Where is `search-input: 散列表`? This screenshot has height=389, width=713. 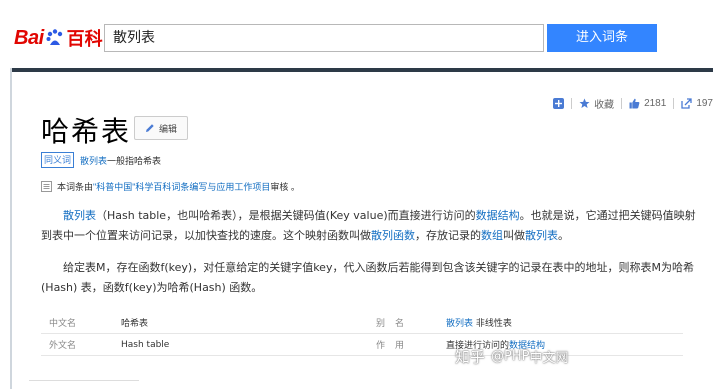
search-input: 散列表 is located at coordinates (324, 38).